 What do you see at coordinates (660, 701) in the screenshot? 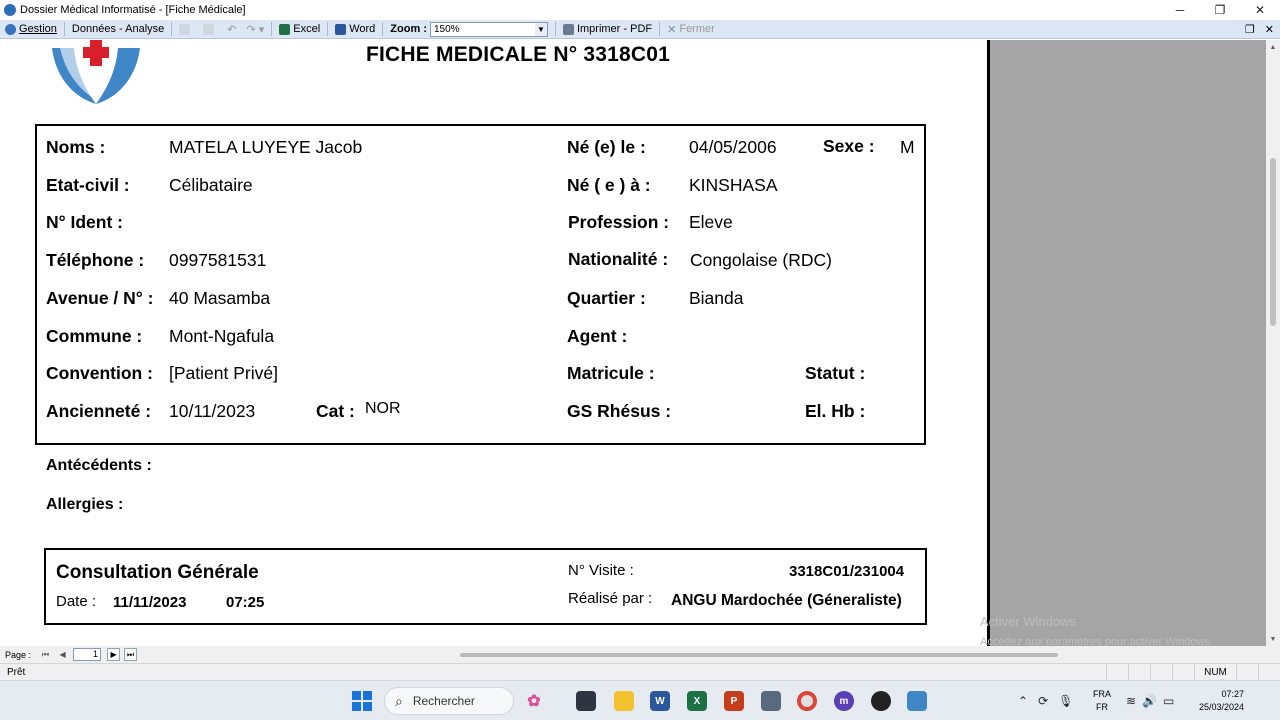
I see `word-app-icon: W` at bounding box center [660, 701].